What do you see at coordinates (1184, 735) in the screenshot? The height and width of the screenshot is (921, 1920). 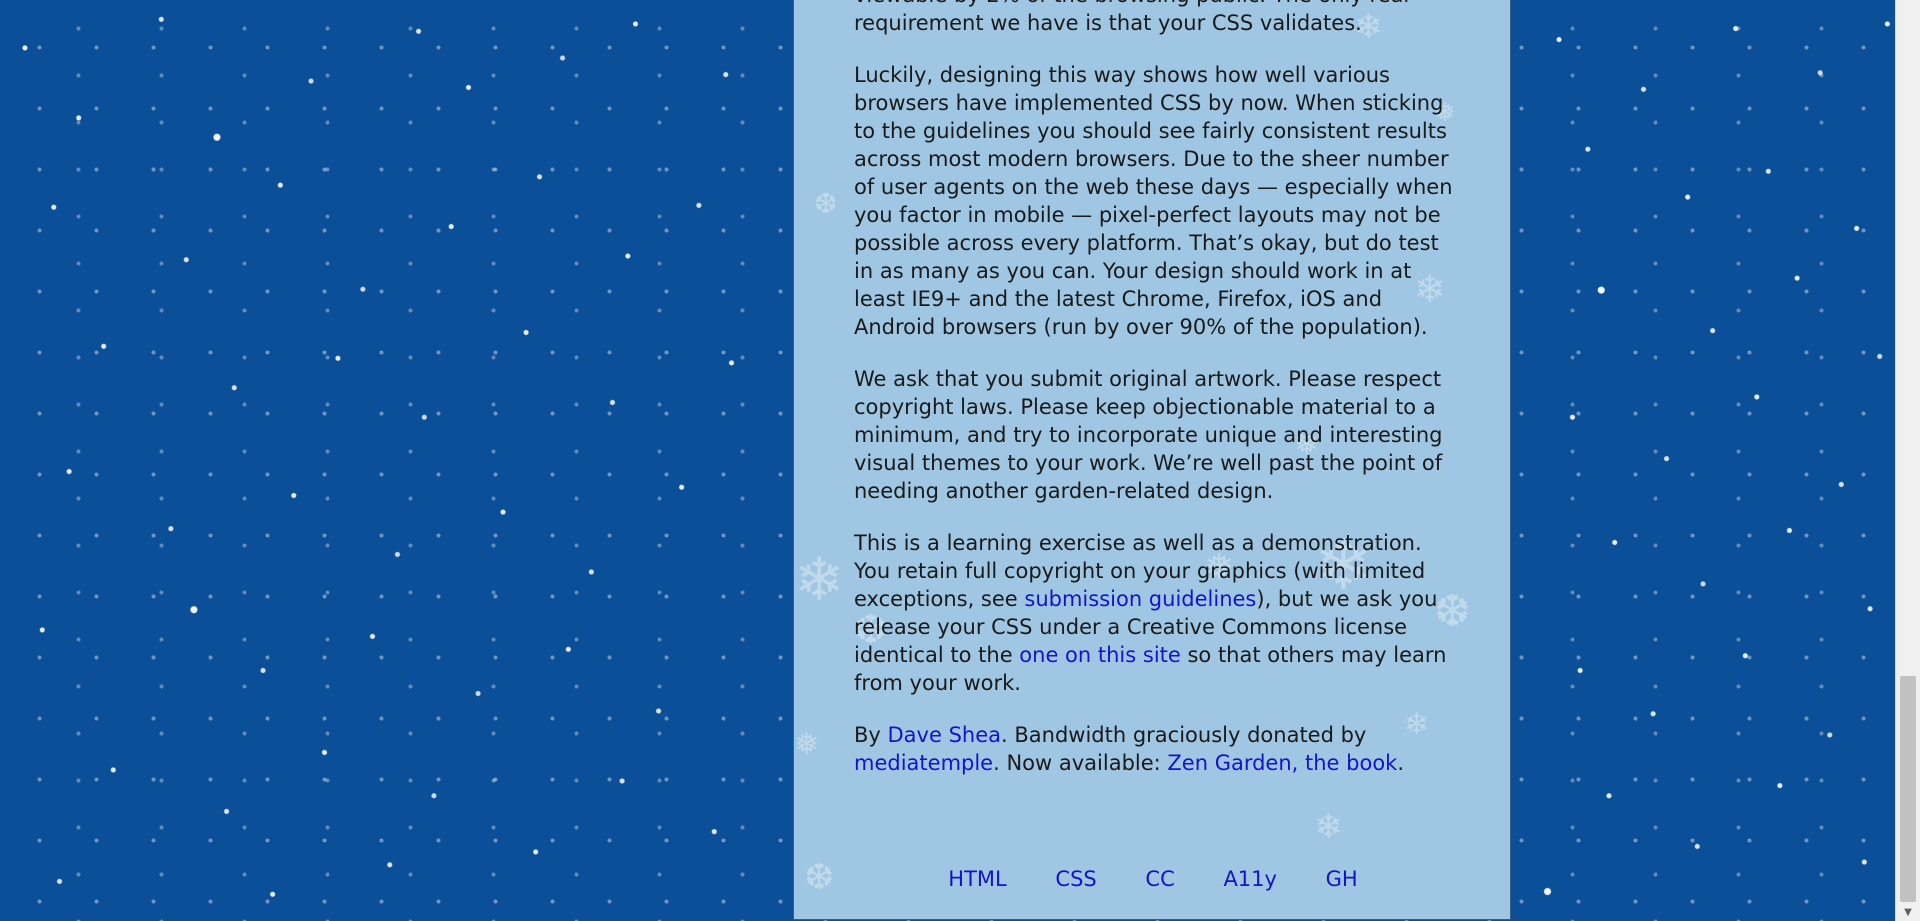 I see `credits-text-2: . Bandwidth graciously donated by` at bounding box center [1184, 735].